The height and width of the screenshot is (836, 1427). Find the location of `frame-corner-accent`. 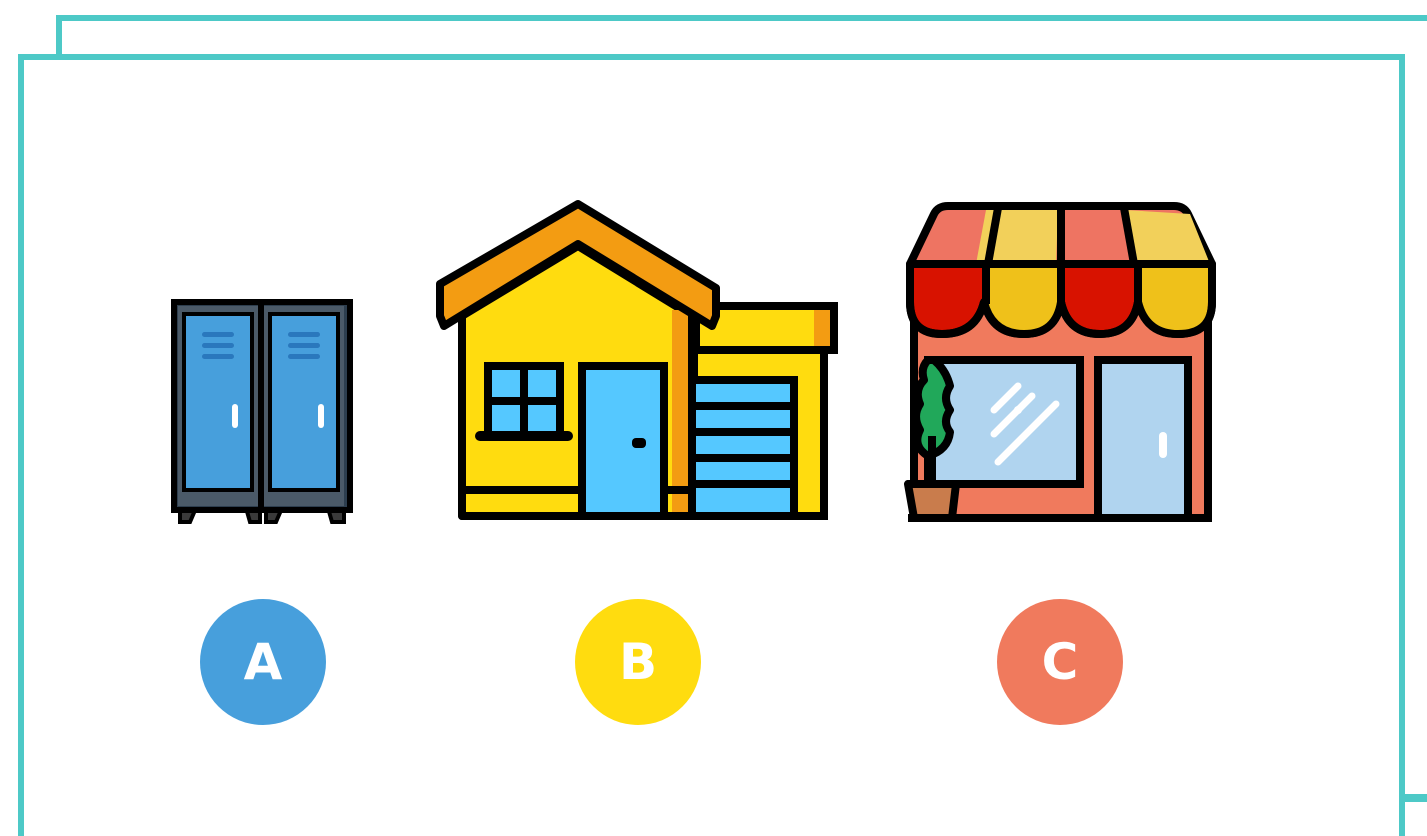

frame-corner-accent is located at coordinates (1416, 799).